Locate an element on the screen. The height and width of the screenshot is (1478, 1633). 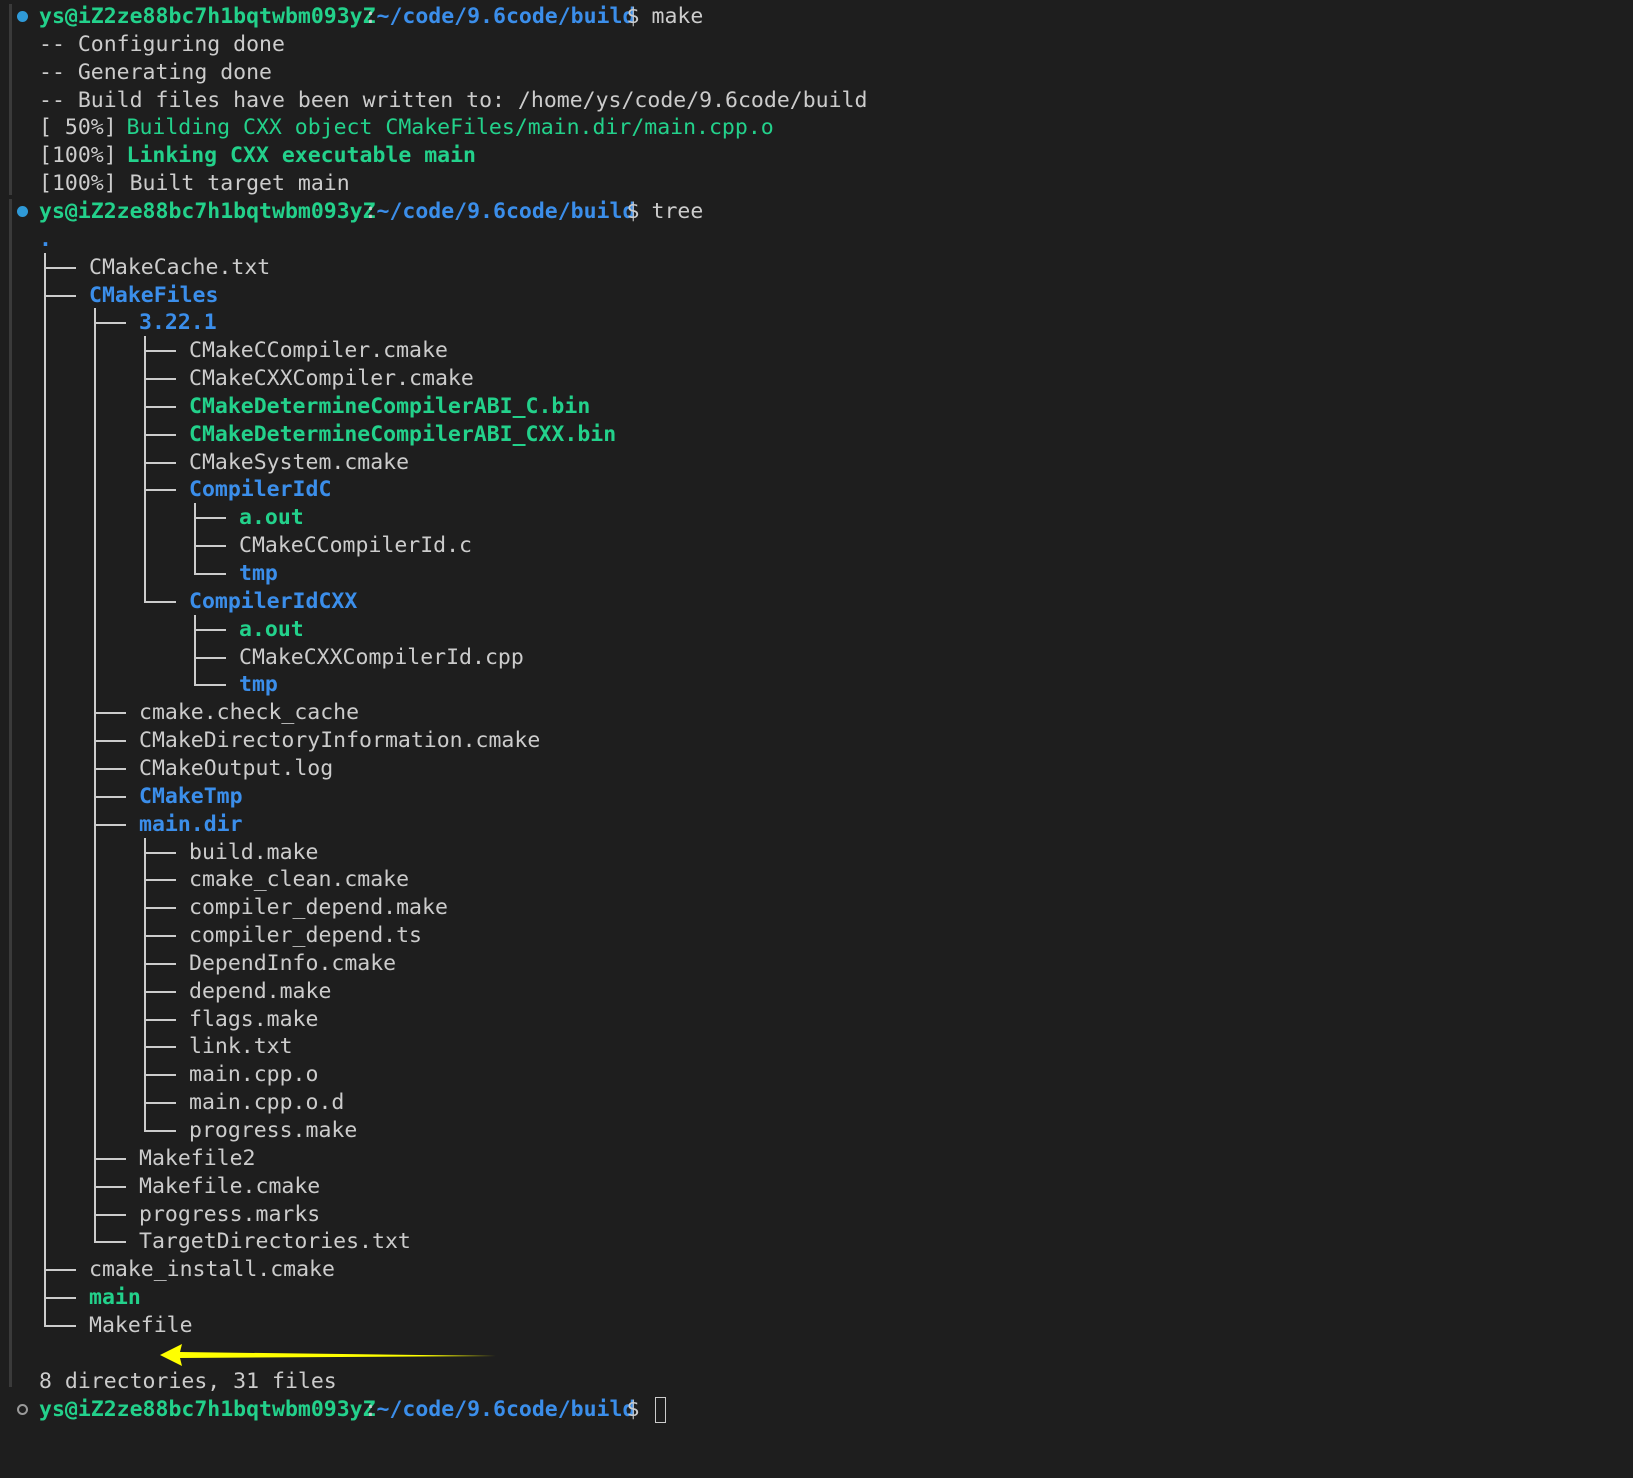
entry-name: Makefile.cmake is located at coordinates (230, 1186).